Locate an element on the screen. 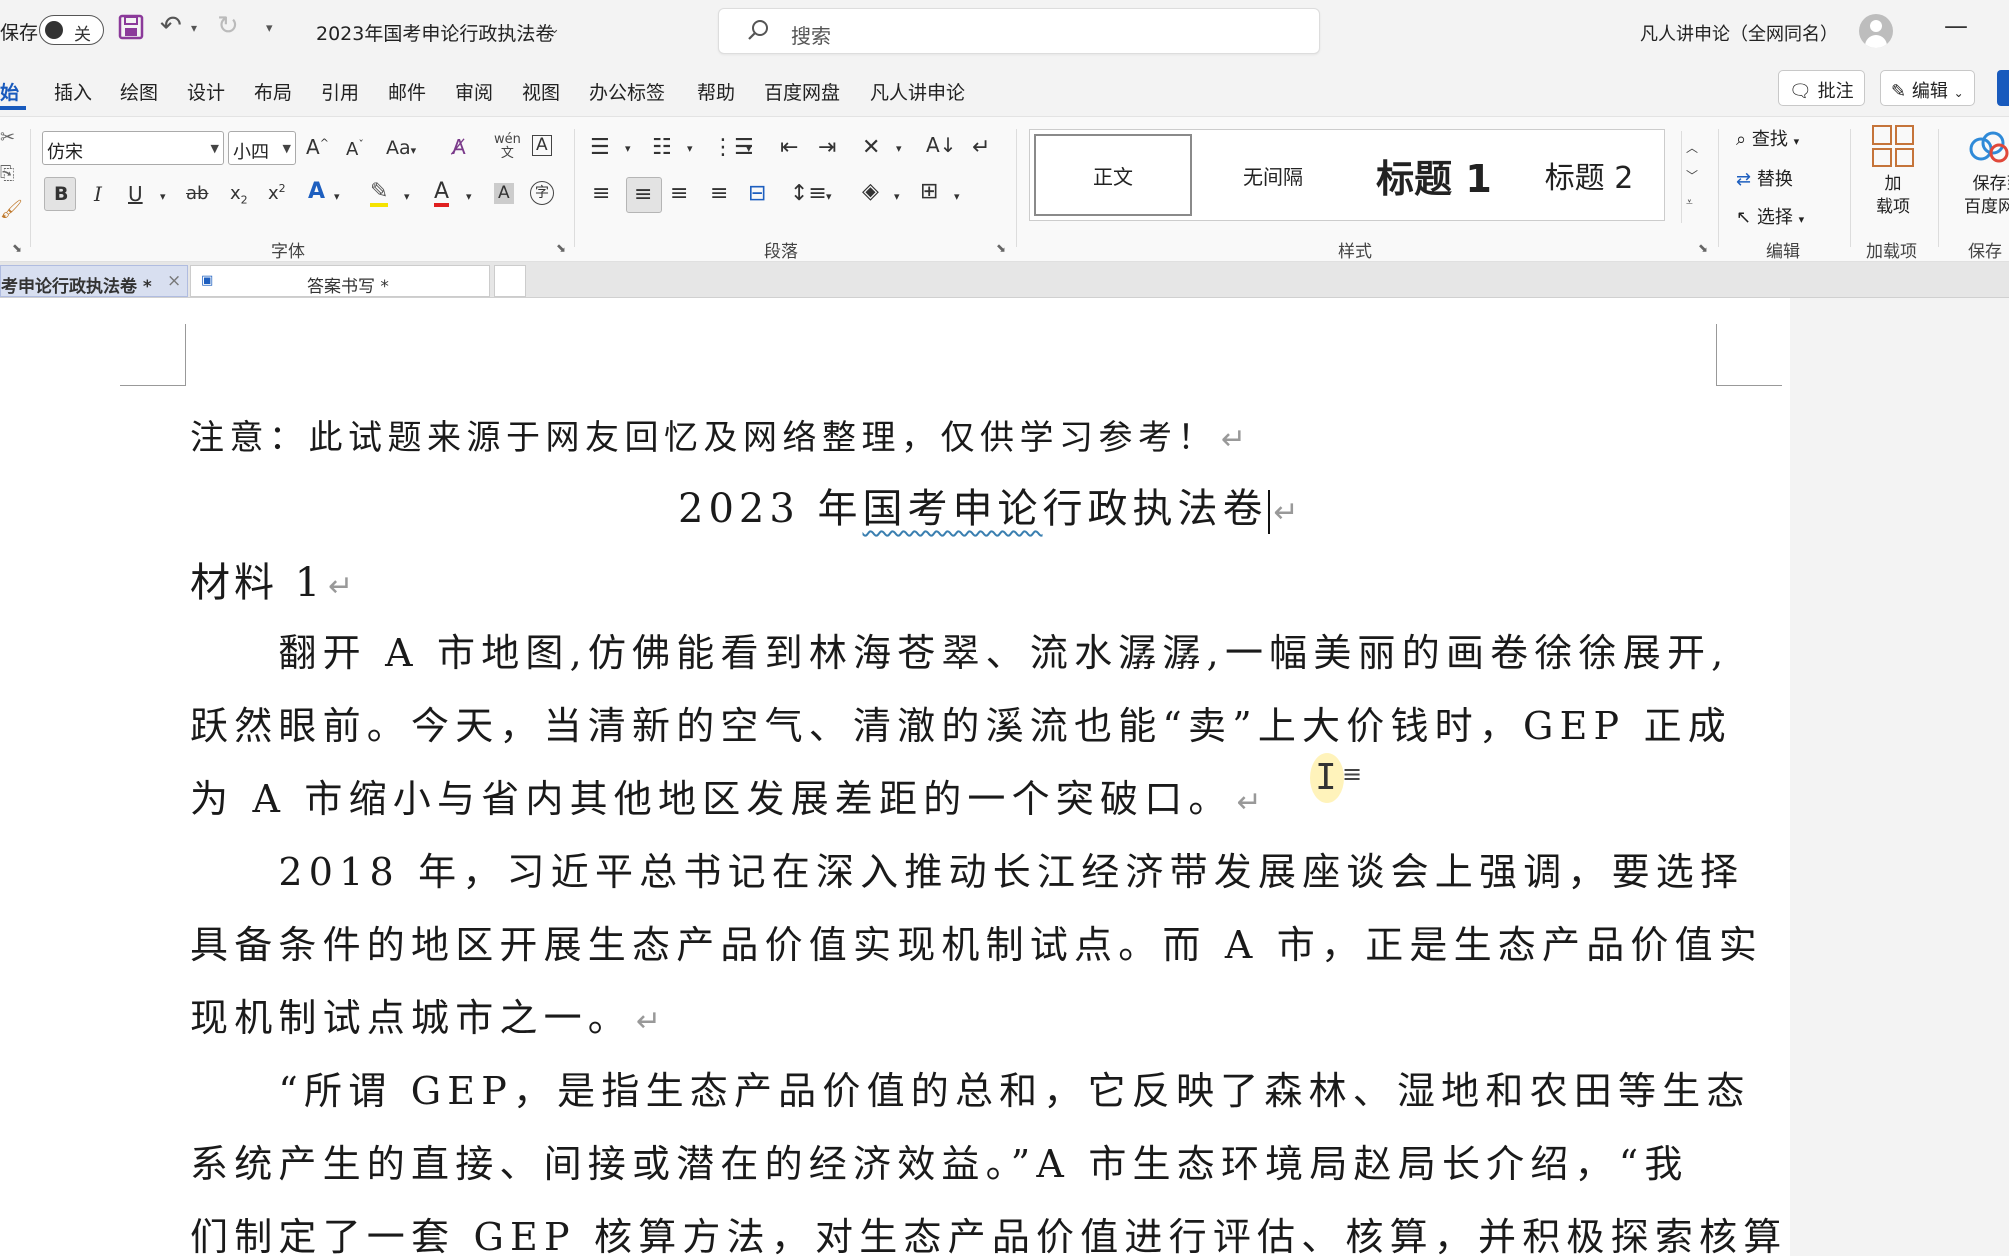 This screenshot has height=1256, width=2009. save-to-netdisk-button: 保存到百度网盘 is located at coordinates (1978, 196).